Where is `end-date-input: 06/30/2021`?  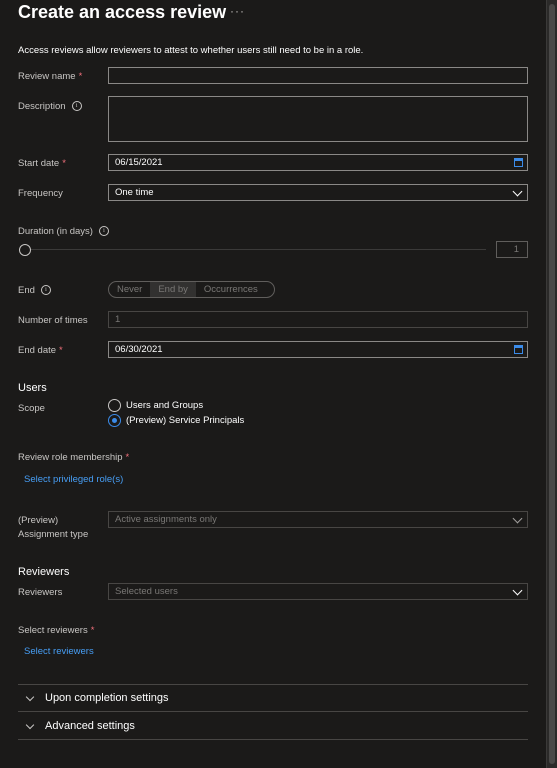 end-date-input: 06/30/2021 is located at coordinates (318, 349).